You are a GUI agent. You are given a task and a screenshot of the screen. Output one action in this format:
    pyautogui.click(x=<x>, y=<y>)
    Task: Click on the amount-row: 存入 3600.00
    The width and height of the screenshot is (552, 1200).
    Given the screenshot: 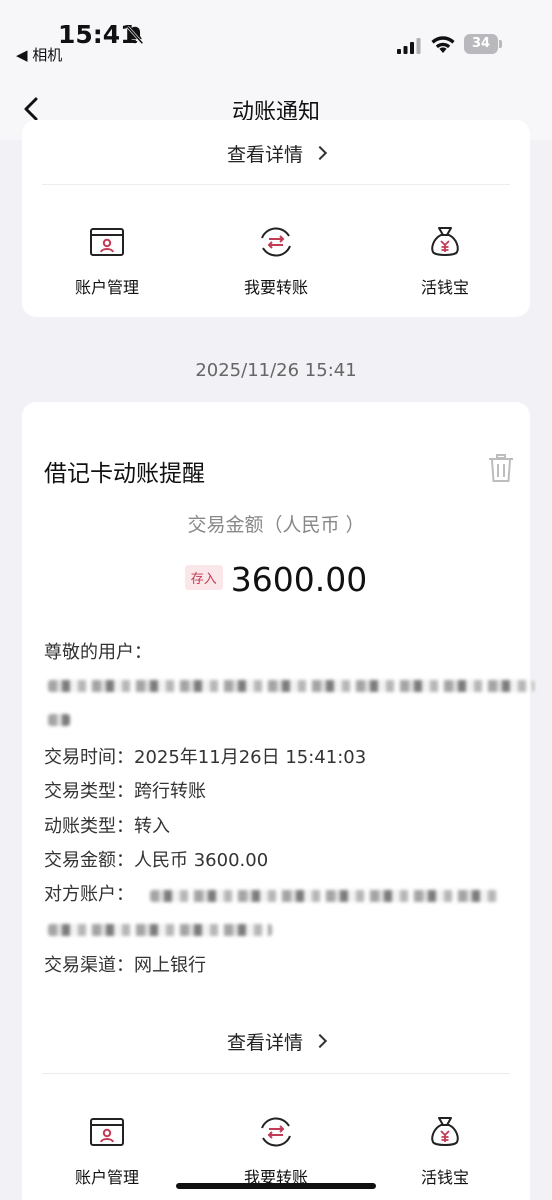 What is the action you would take?
    pyautogui.click(x=276, y=579)
    